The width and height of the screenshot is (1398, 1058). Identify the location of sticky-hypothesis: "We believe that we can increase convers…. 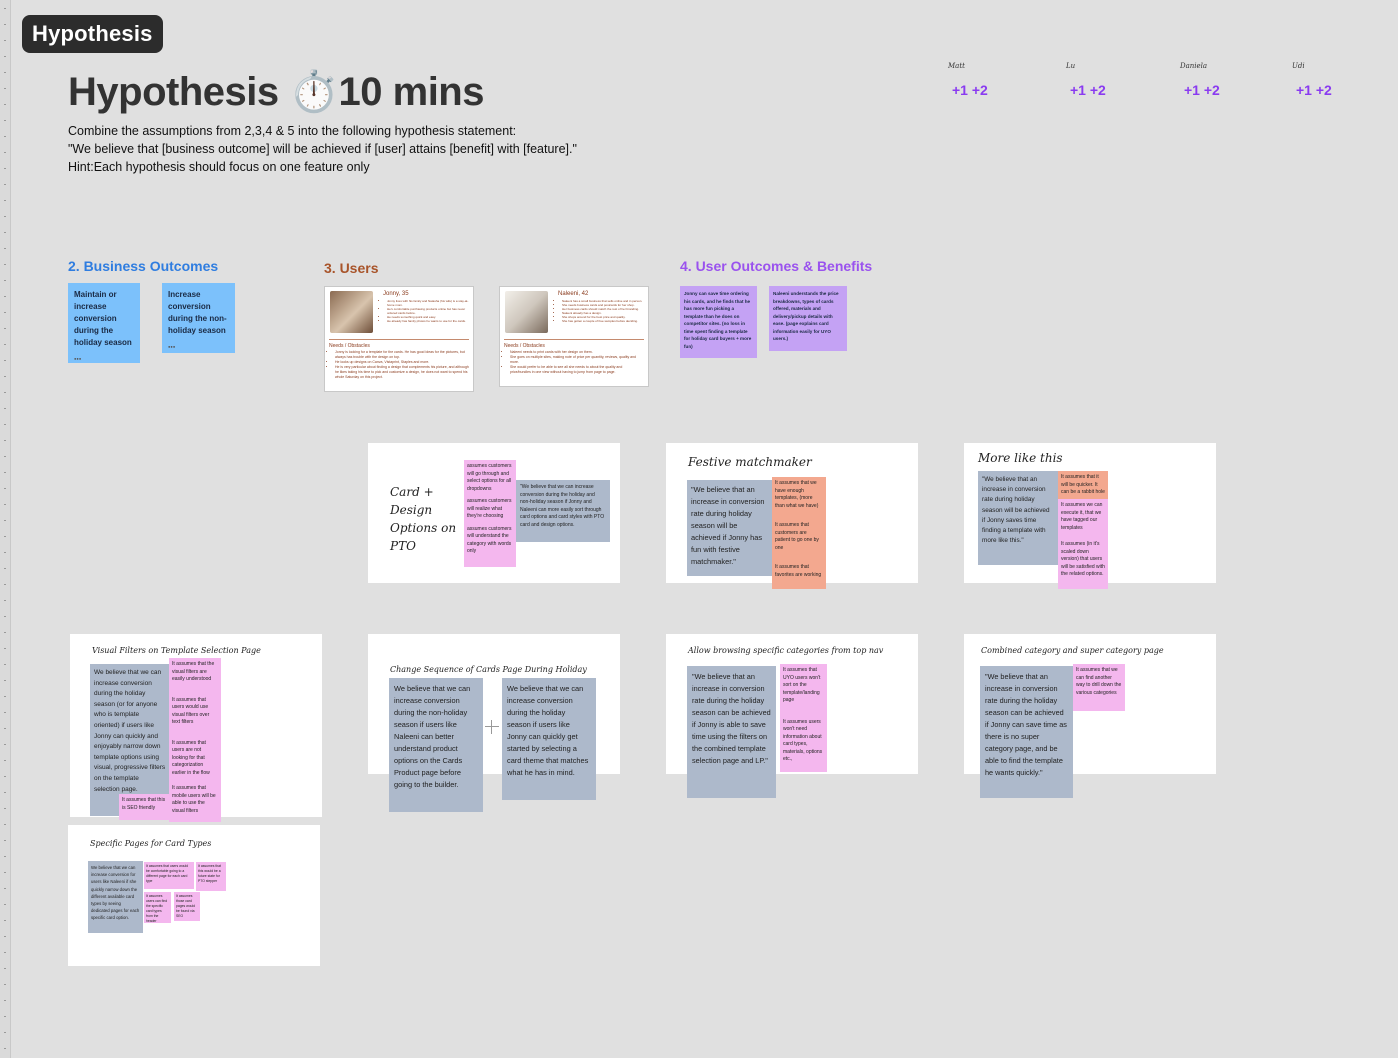
(563, 511).